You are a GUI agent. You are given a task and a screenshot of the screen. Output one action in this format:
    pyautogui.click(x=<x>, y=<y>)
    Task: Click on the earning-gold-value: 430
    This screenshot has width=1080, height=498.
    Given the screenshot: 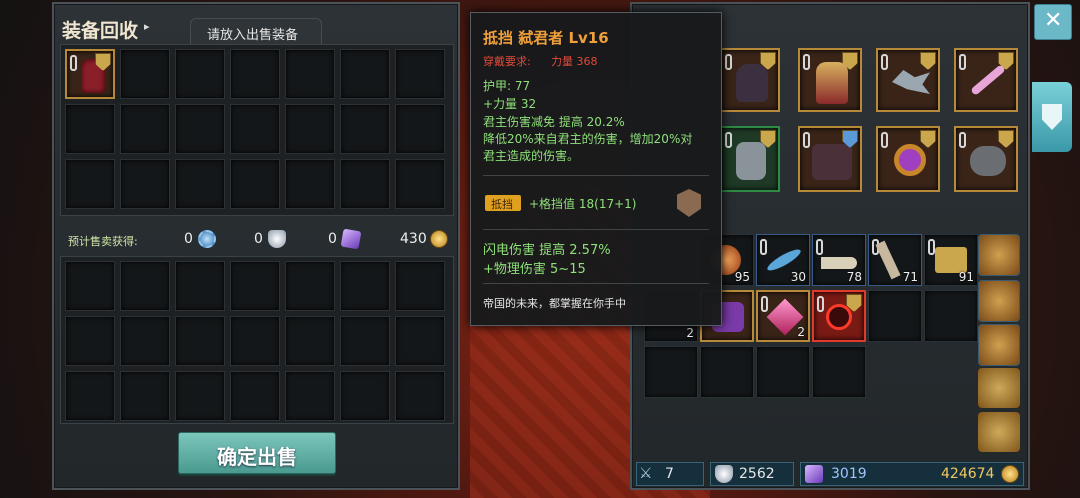 What is the action you would take?
    pyautogui.click(x=413, y=239)
    